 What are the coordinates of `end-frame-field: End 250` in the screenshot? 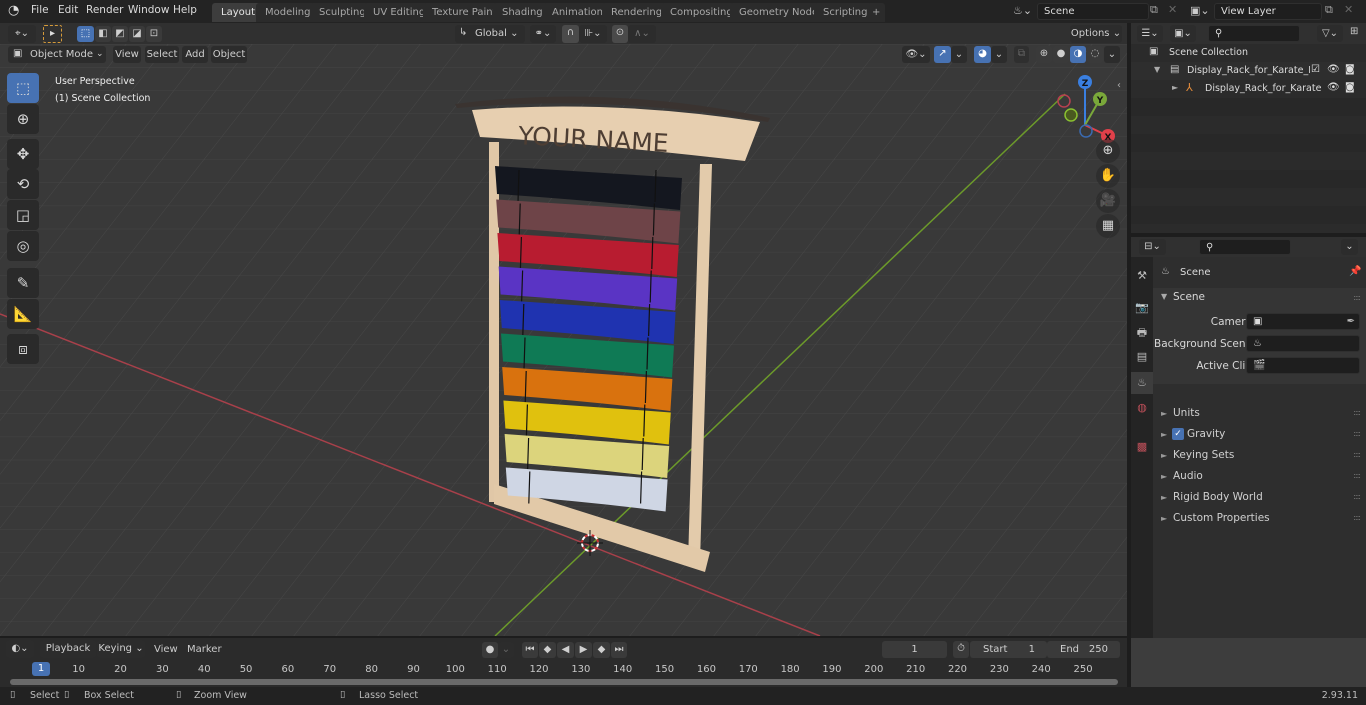 It's located at (1083, 649).